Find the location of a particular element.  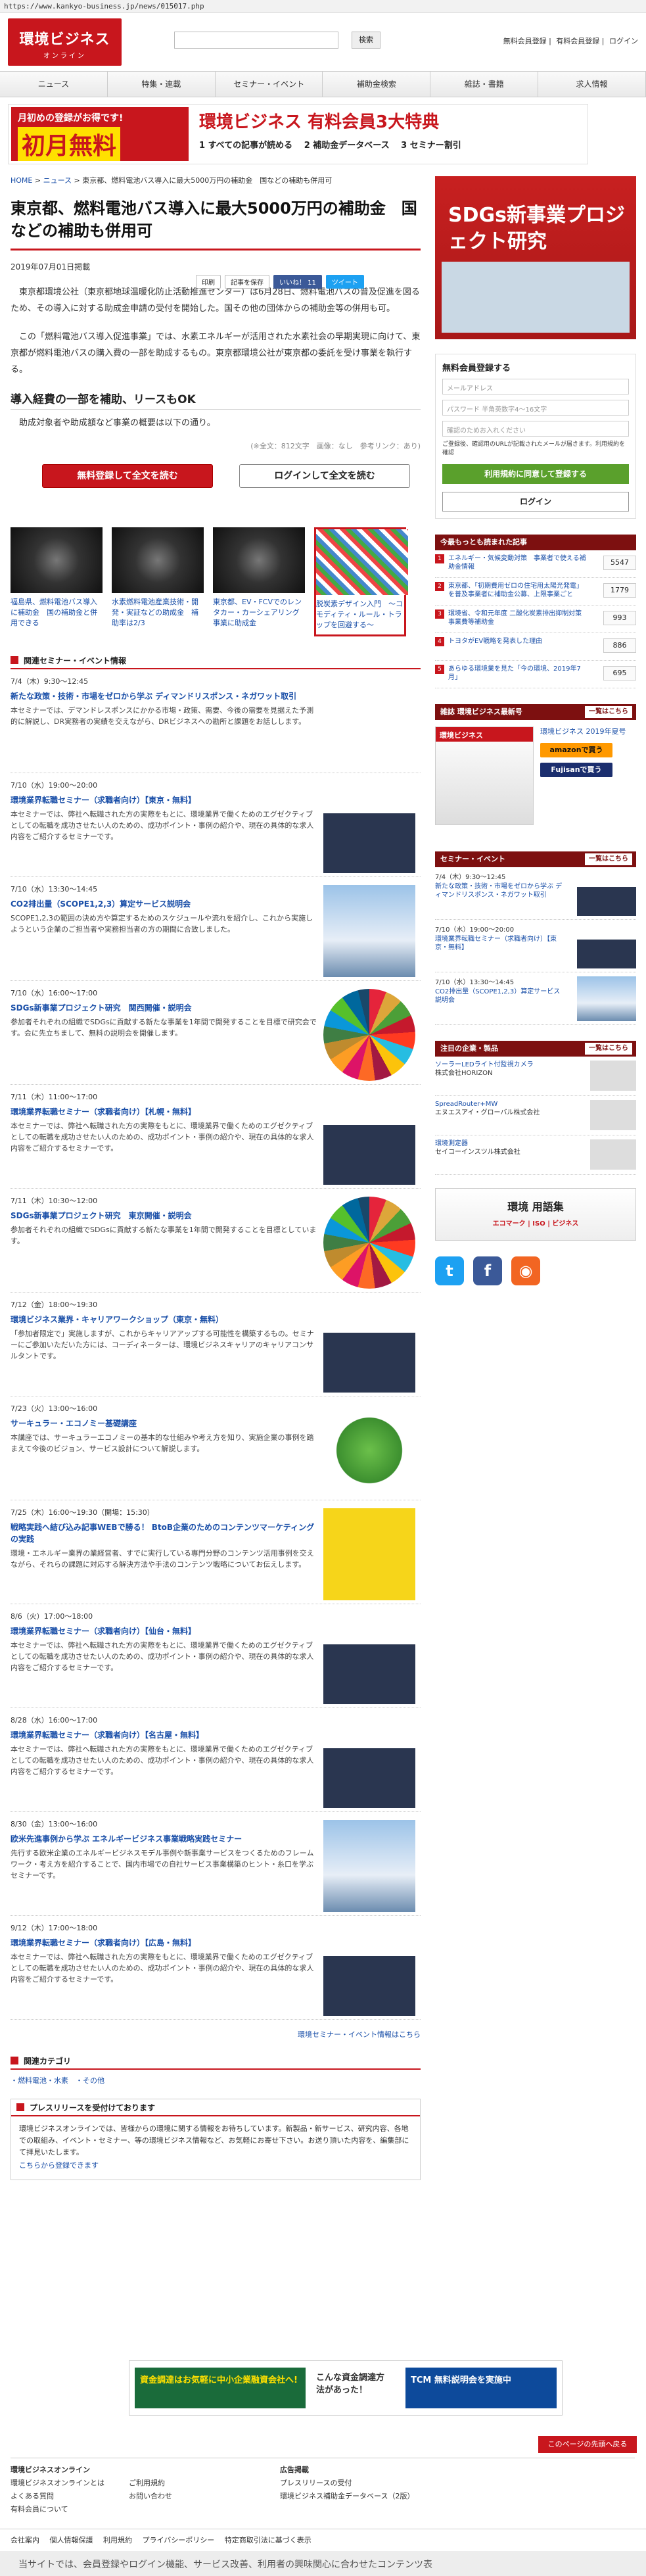

footer-link: よくある質問 is located at coordinates (57, 2497).